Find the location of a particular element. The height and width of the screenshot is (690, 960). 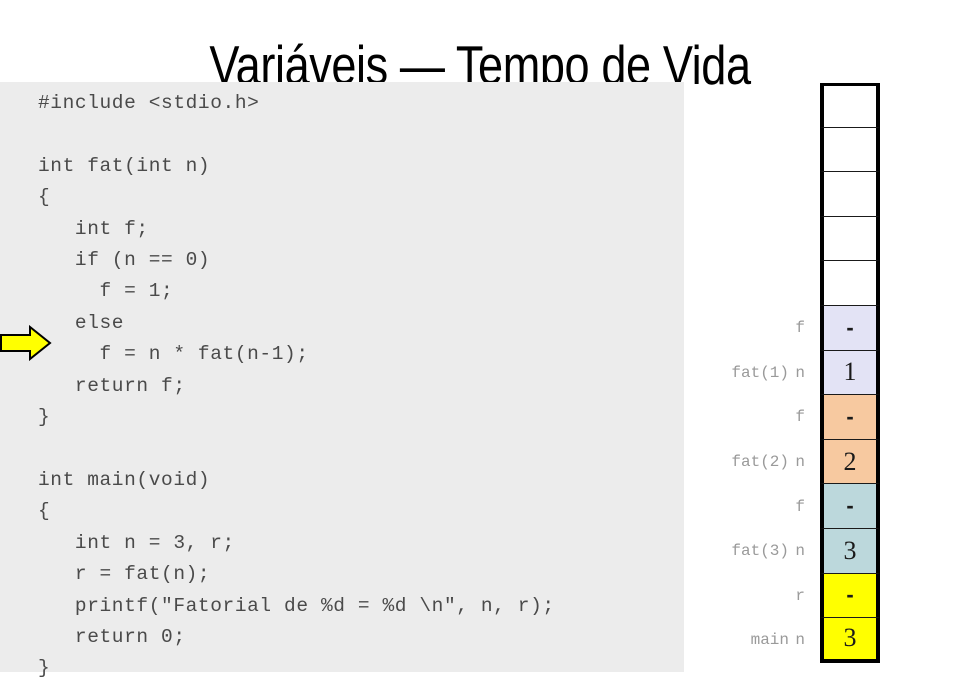

stack-row: main n 3 is located at coordinates (790, 640).